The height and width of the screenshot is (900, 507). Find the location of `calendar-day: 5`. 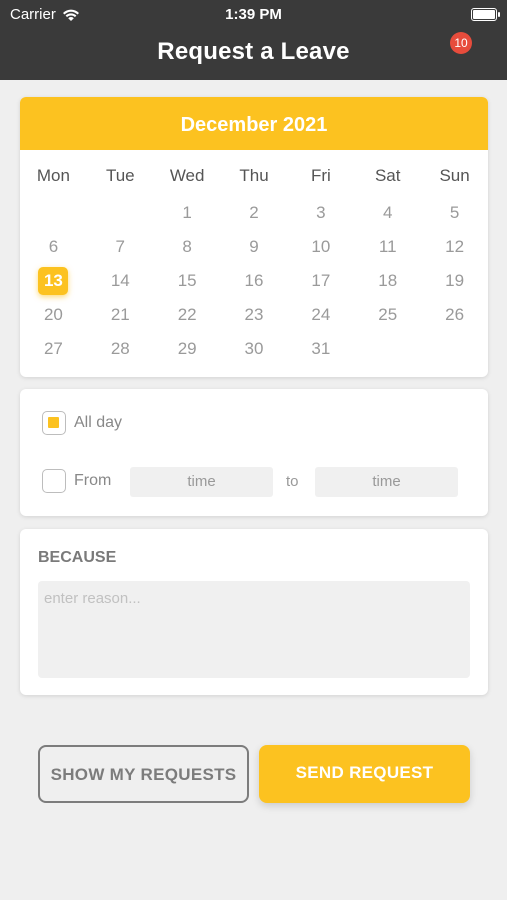

calendar-day: 5 is located at coordinates (454, 213).